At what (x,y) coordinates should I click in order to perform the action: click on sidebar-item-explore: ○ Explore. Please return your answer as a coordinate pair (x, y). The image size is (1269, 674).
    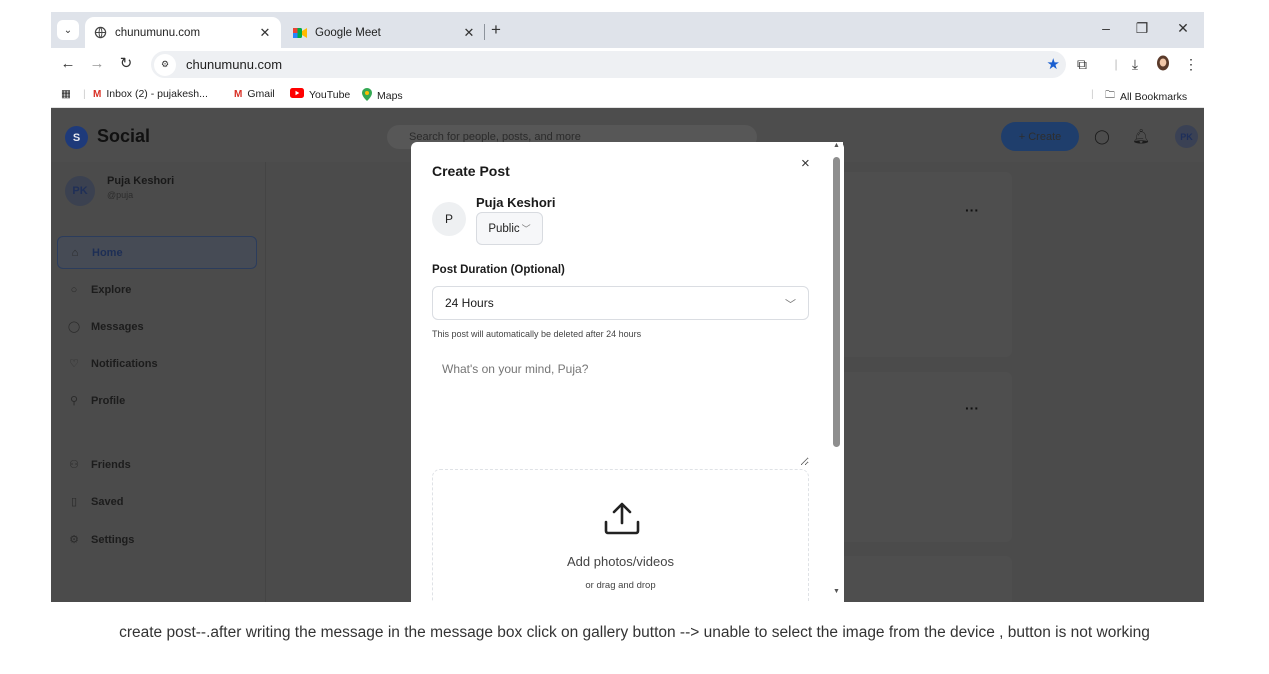
    Looking at the image, I should click on (157, 289).